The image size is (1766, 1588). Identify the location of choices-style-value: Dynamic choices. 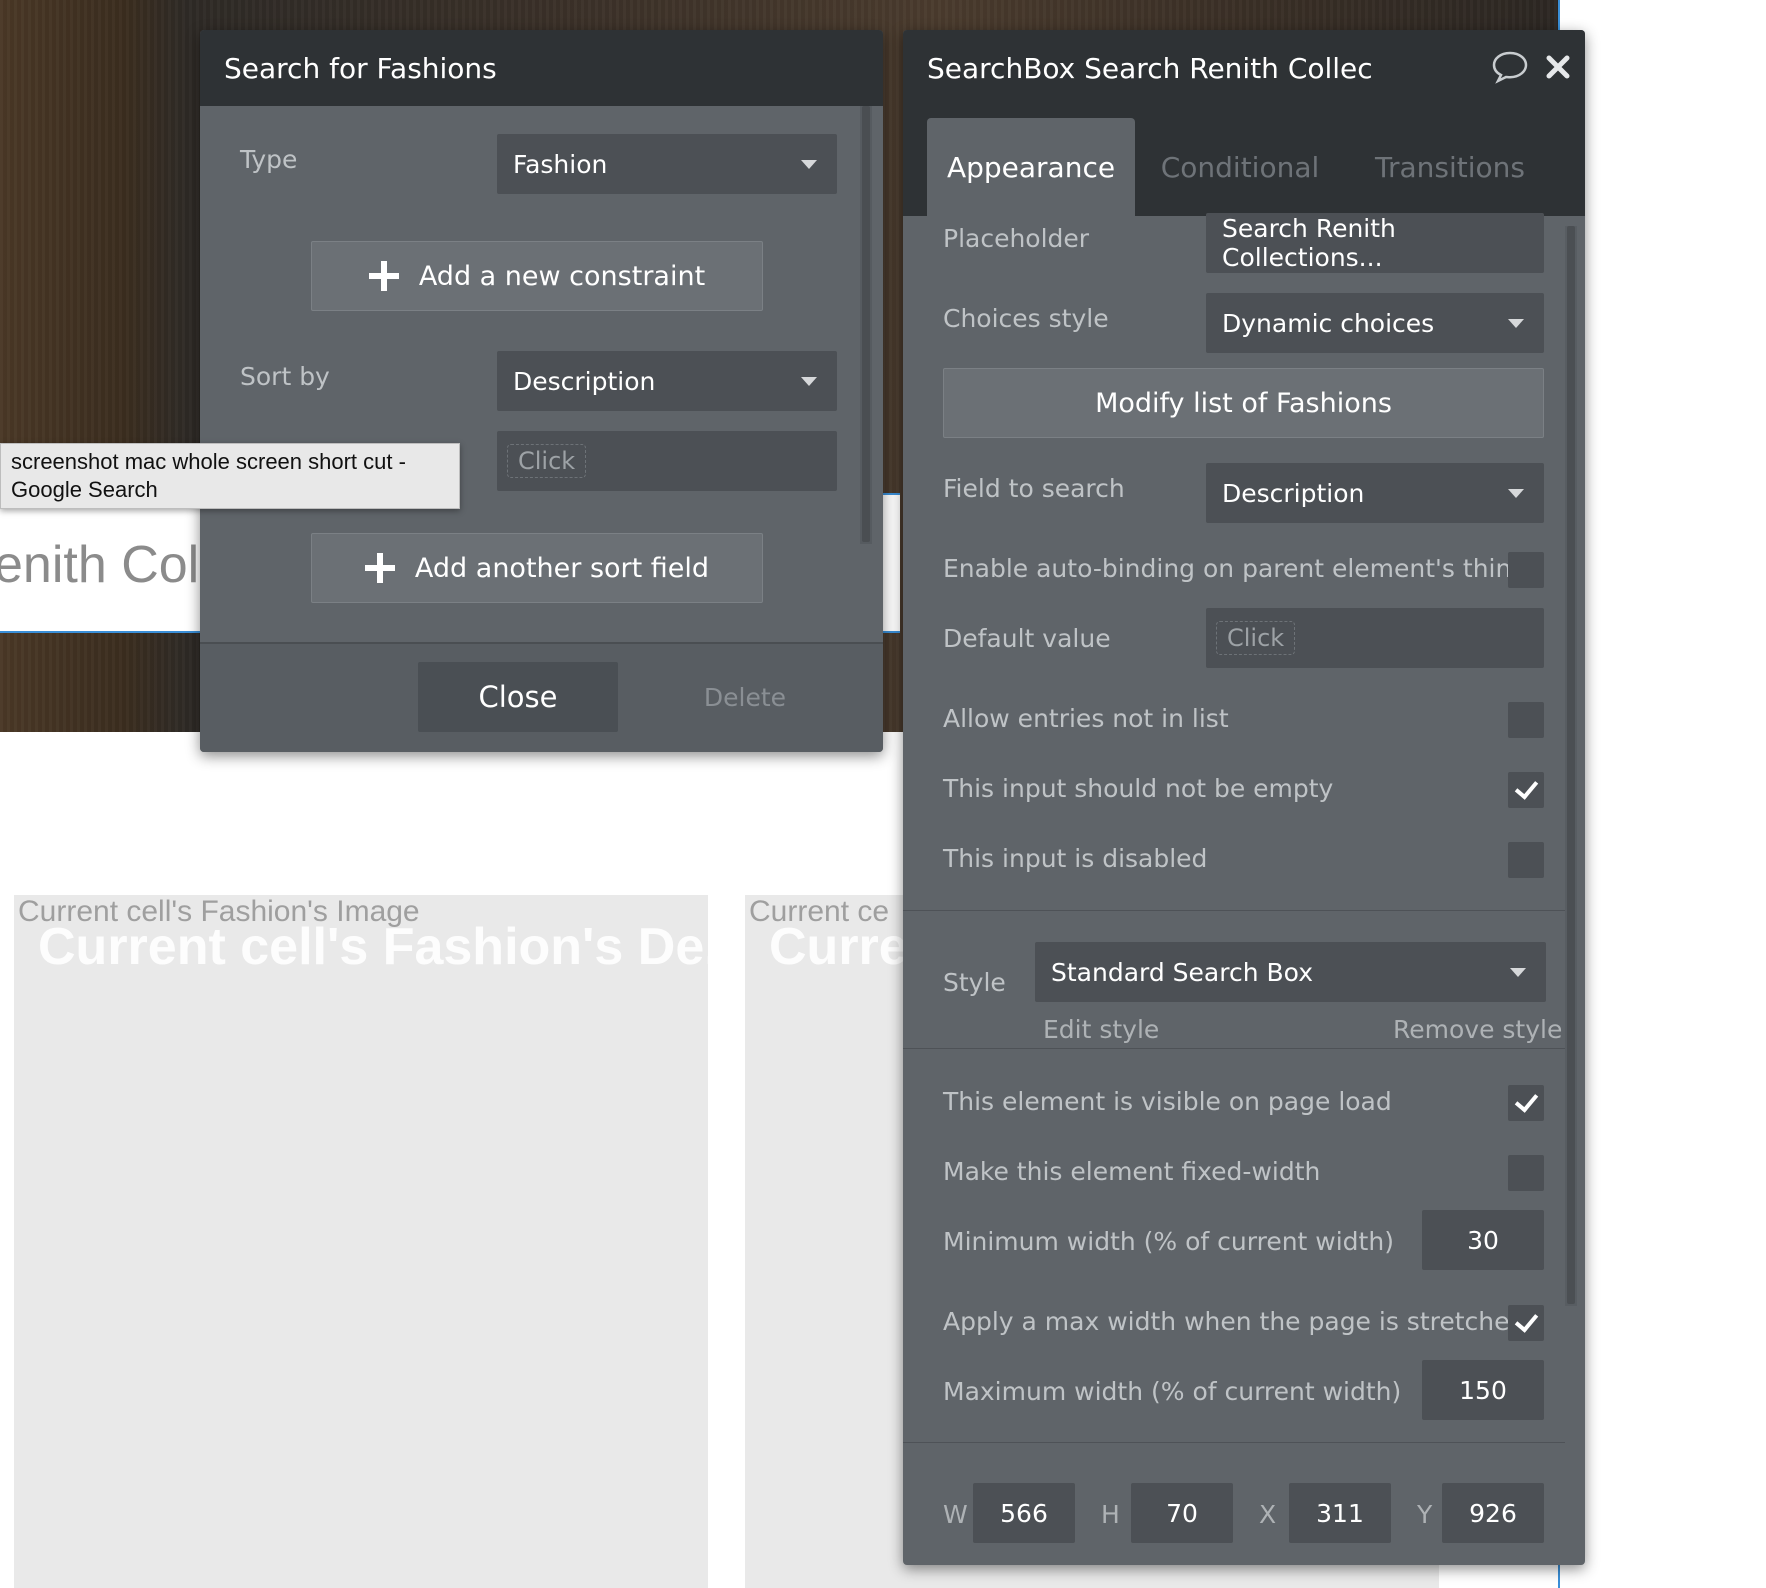
(1328, 323).